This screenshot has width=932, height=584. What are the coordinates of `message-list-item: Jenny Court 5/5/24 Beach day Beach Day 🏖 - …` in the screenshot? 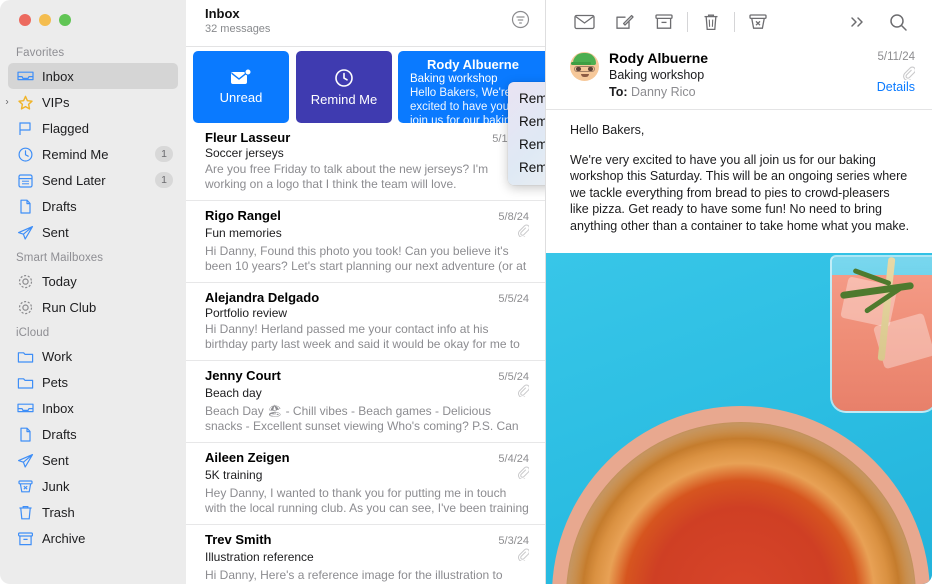 It's located at (365, 402).